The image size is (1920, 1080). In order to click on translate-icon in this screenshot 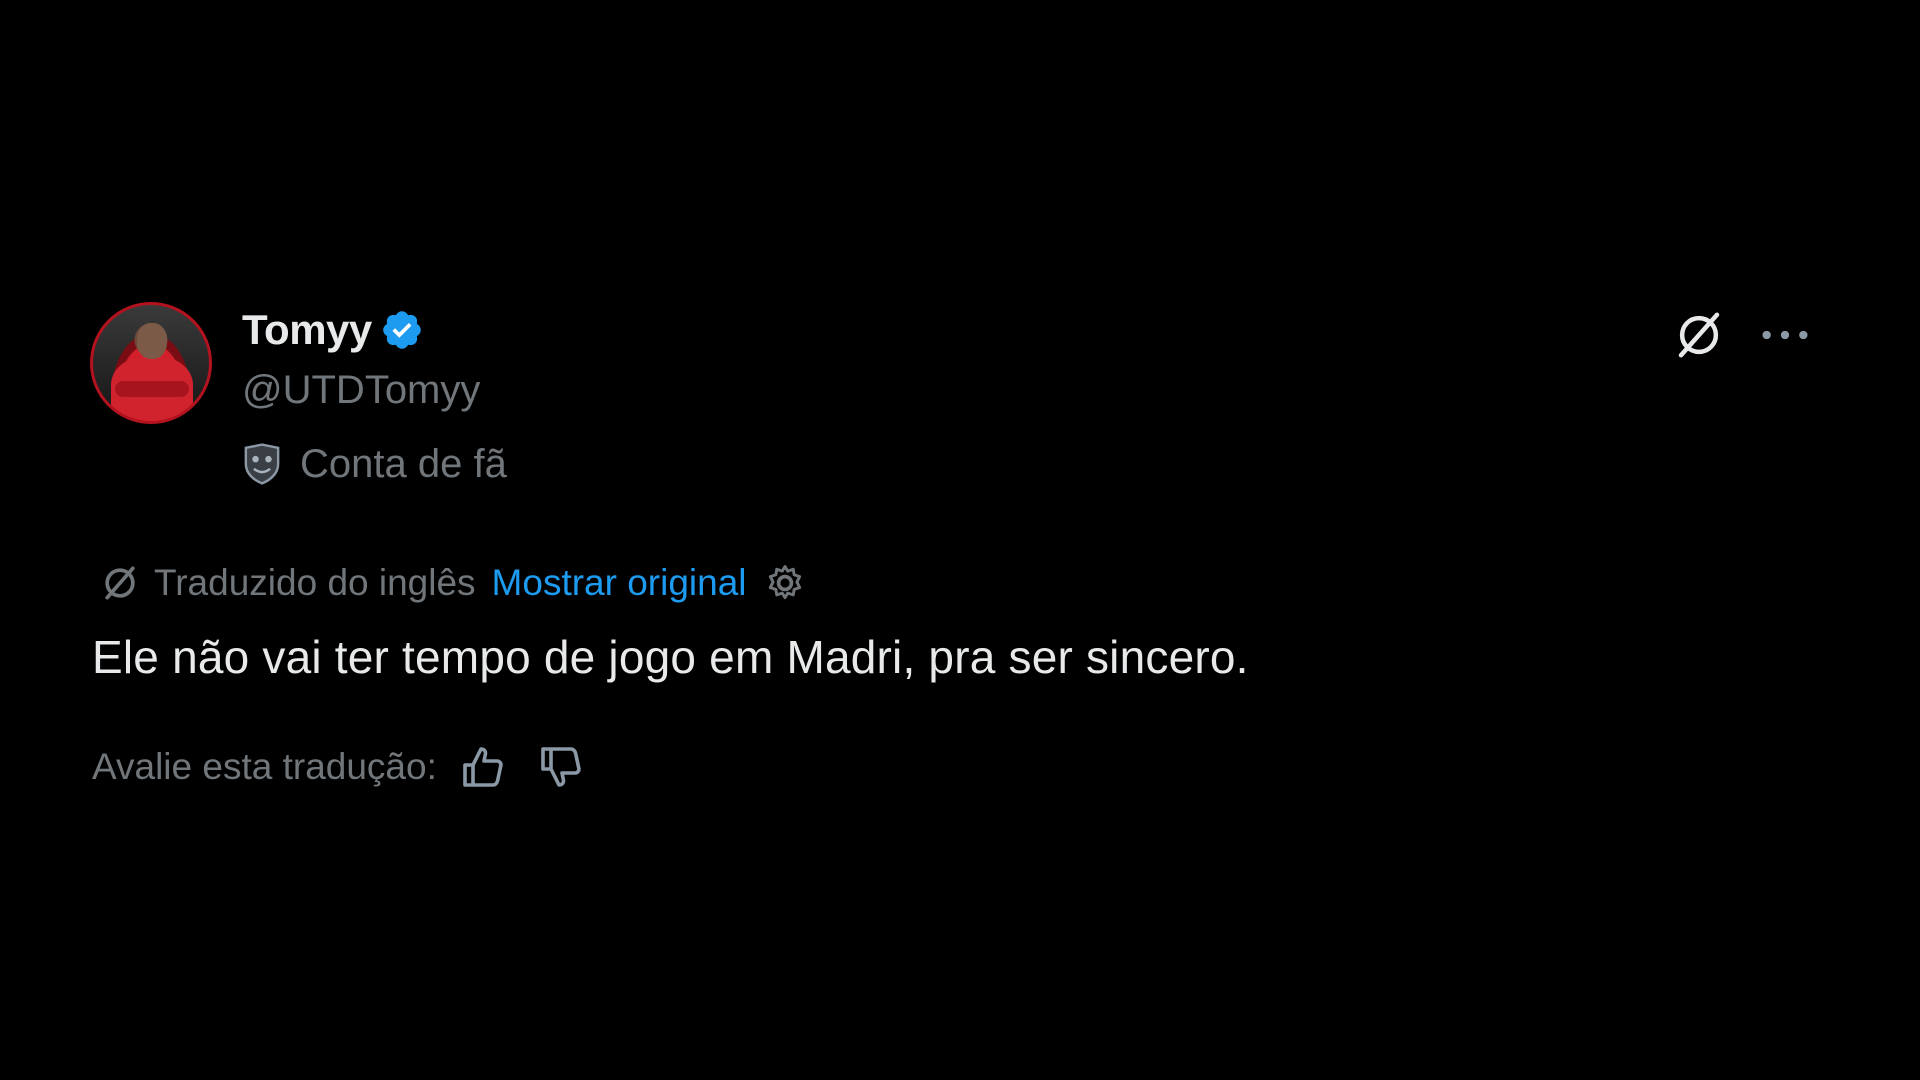, I will do `click(120, 583)`.